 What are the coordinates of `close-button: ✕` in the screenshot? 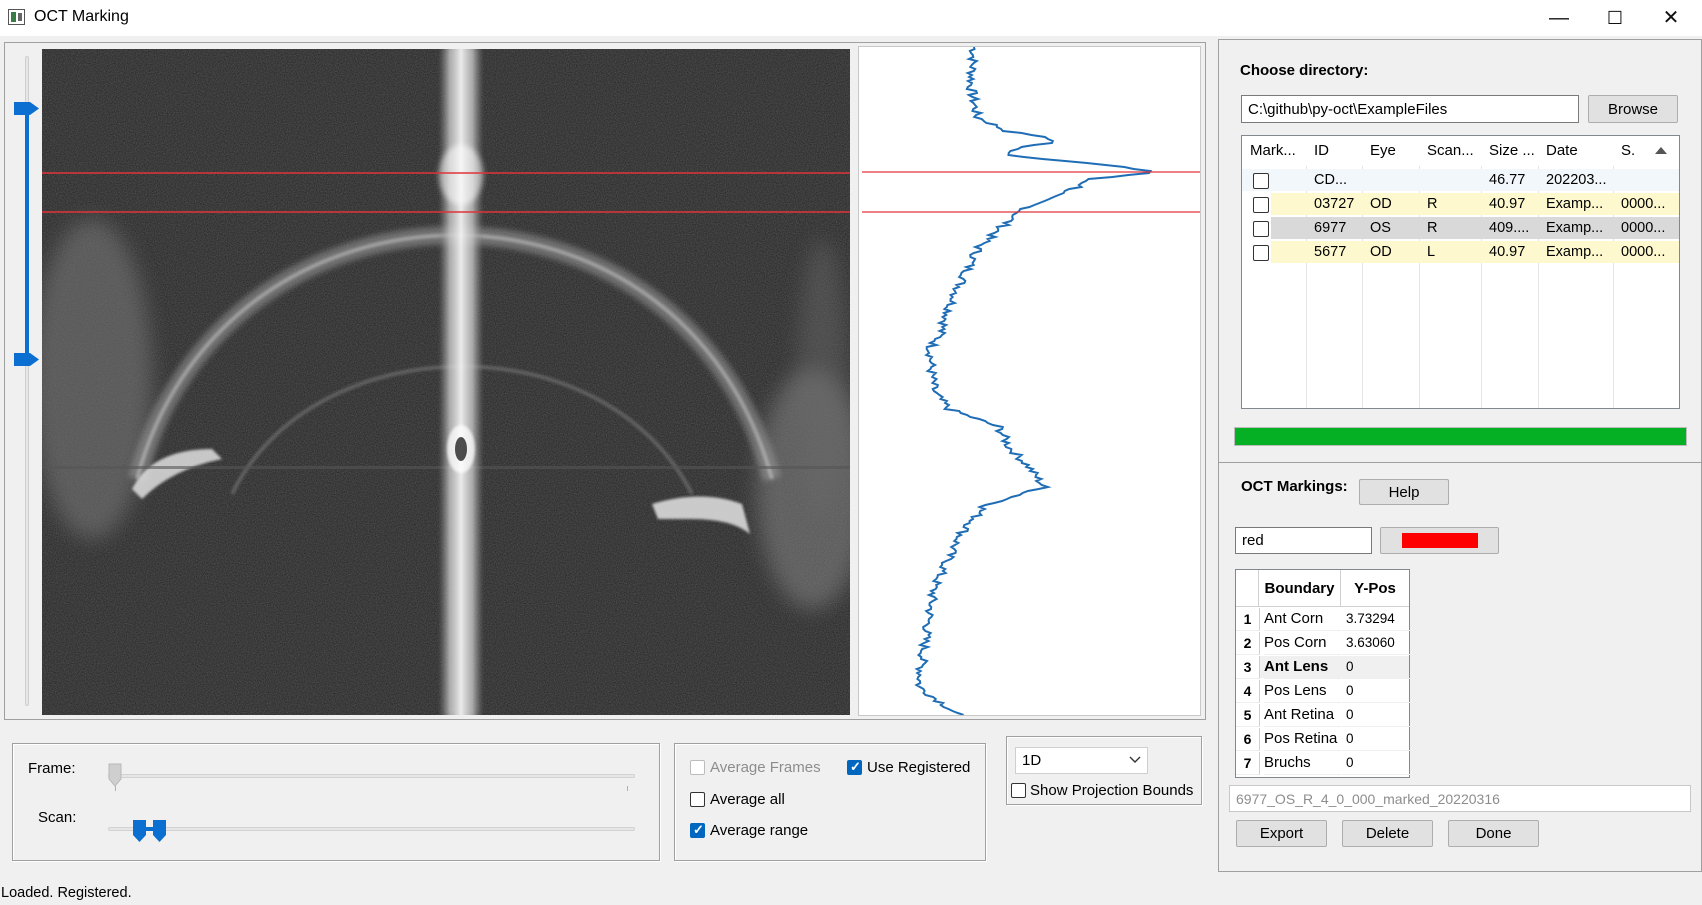 It's located at (1671, 18).